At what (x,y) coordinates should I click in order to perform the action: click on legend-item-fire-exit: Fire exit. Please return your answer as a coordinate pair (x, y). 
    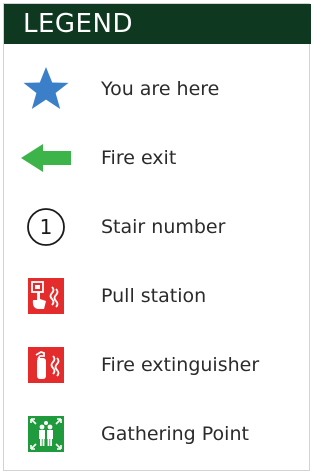
    Looking at the image, I should click on (157, 158).